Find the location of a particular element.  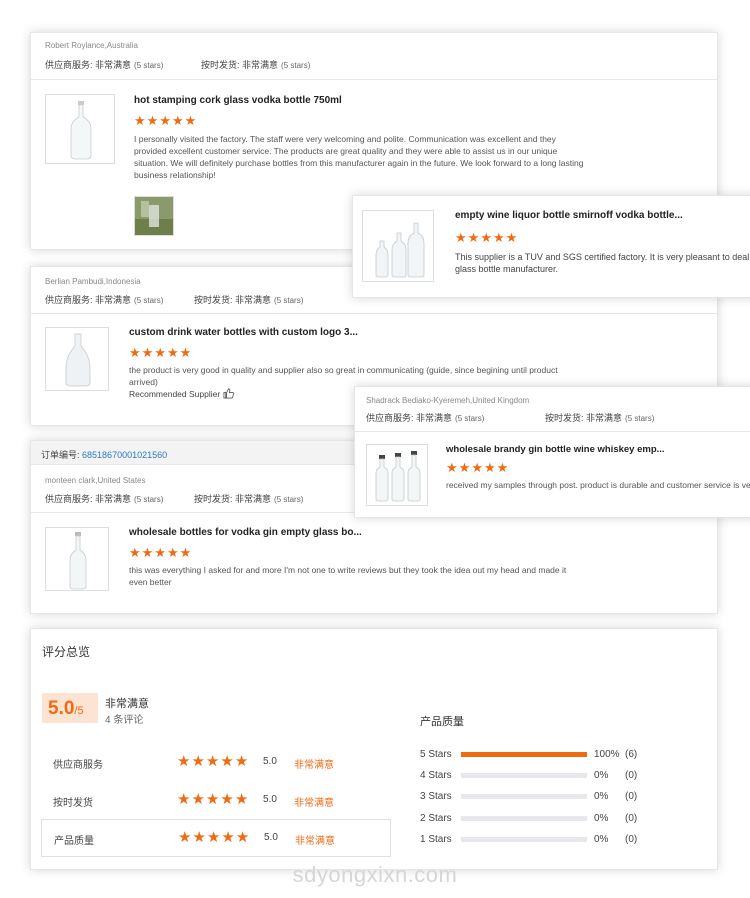

overall-score-badge: 5.0/5 is located at coordinates (70, 708).